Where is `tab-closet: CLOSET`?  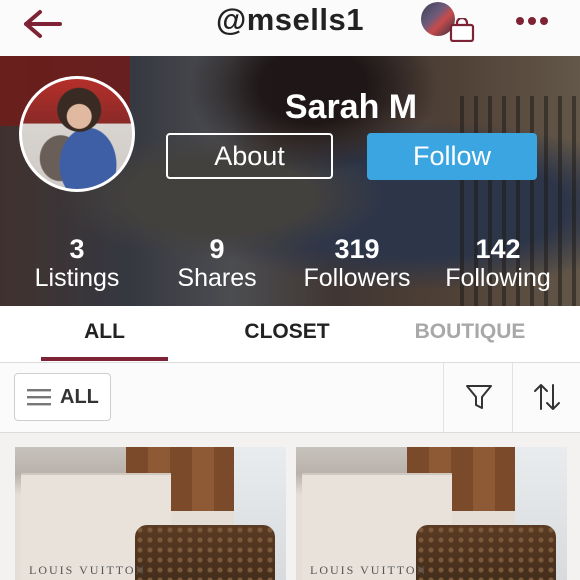 tab-closet: CLOSET is located at coordinates (287, 332).